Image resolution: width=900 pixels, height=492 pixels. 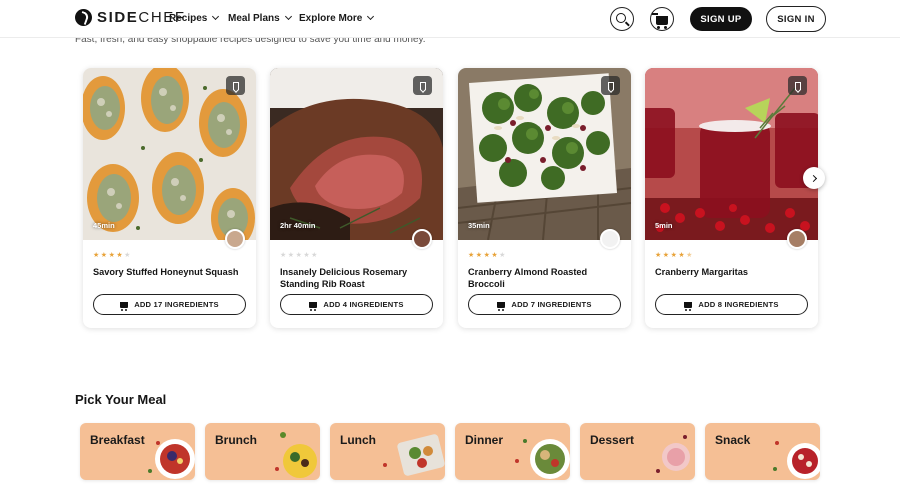 I want to click on add-ingredients-label: ADD 17 INGREDIENTS, so click(x=176, y=304).